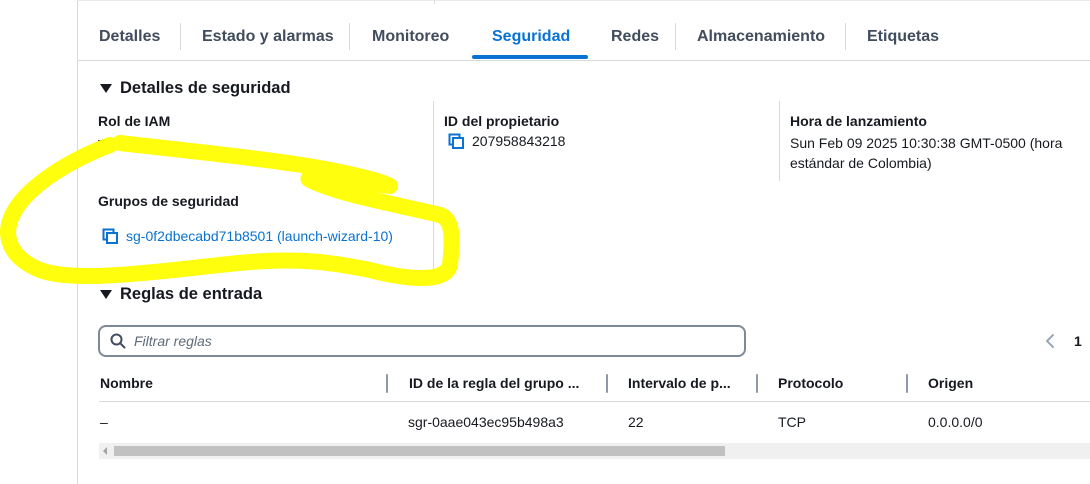 The width and height of the screenshot is (1090, 484). Describe the element at coordinates (594, 401) in the screenshot. I see `table-header-divider` at that location.